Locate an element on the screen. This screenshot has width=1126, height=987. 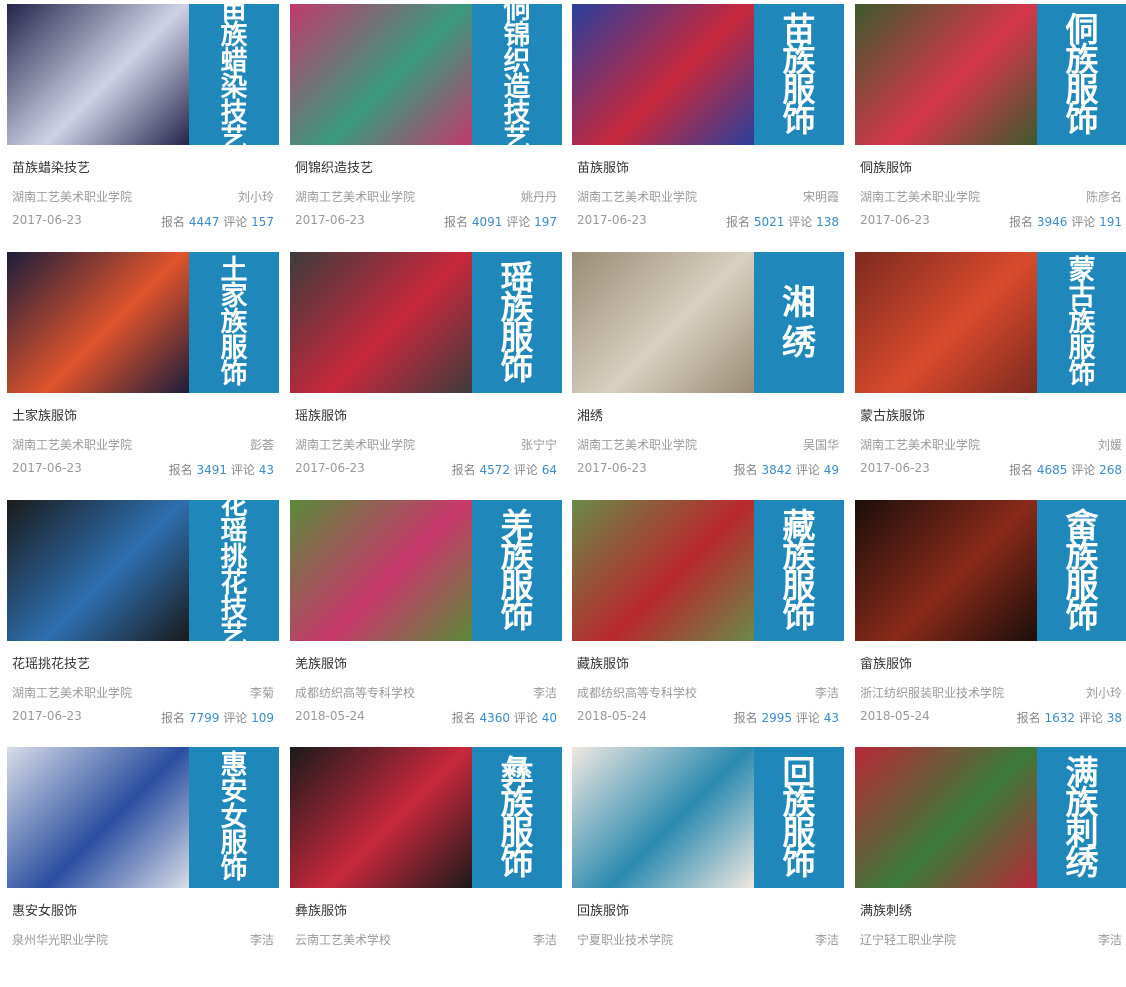
course-card: 满族刺绣 满族刺绣 辽宁轻工职业学院 李洁 is located at coordinates (990, 867).